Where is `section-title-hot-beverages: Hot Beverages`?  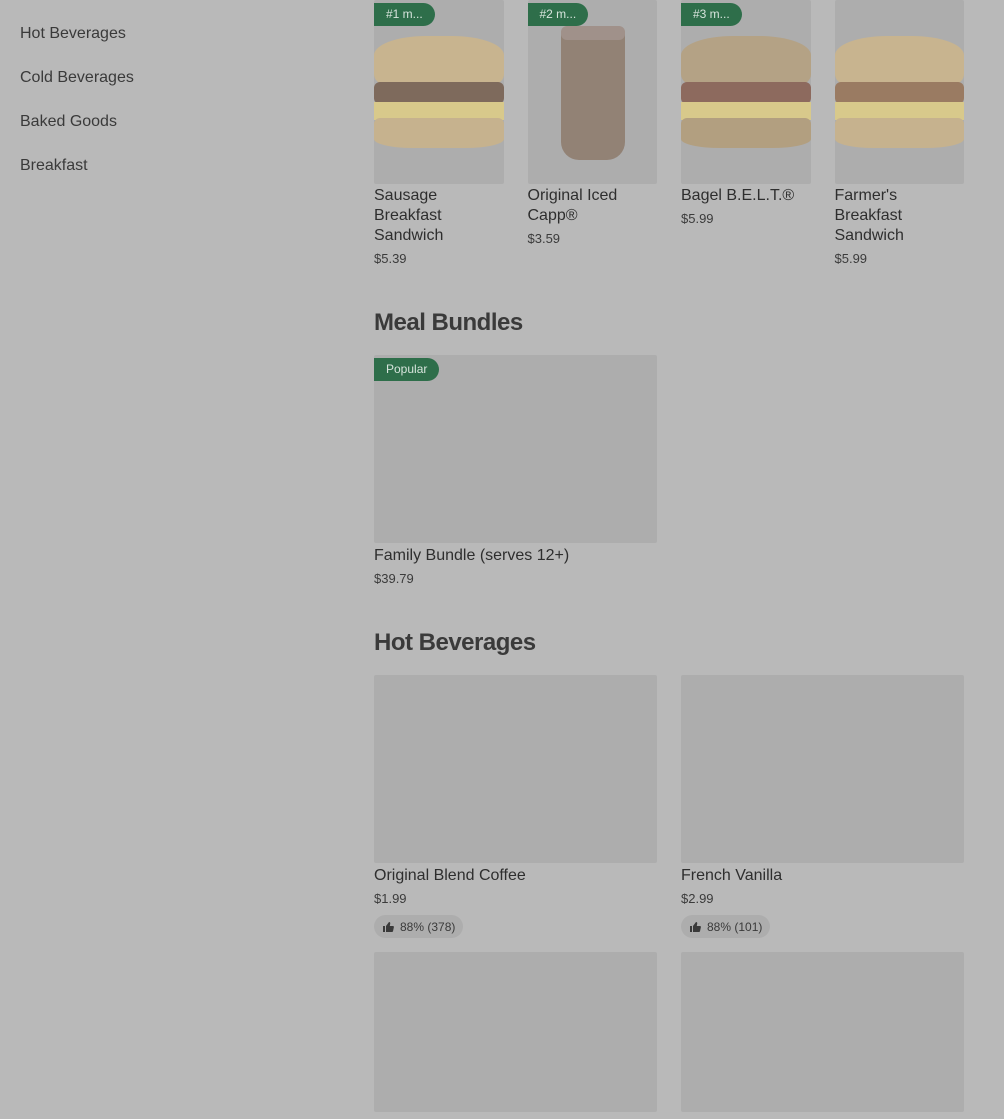
section-title-hot-beverages: Hot Beverages is located at coordinates (455, 642).